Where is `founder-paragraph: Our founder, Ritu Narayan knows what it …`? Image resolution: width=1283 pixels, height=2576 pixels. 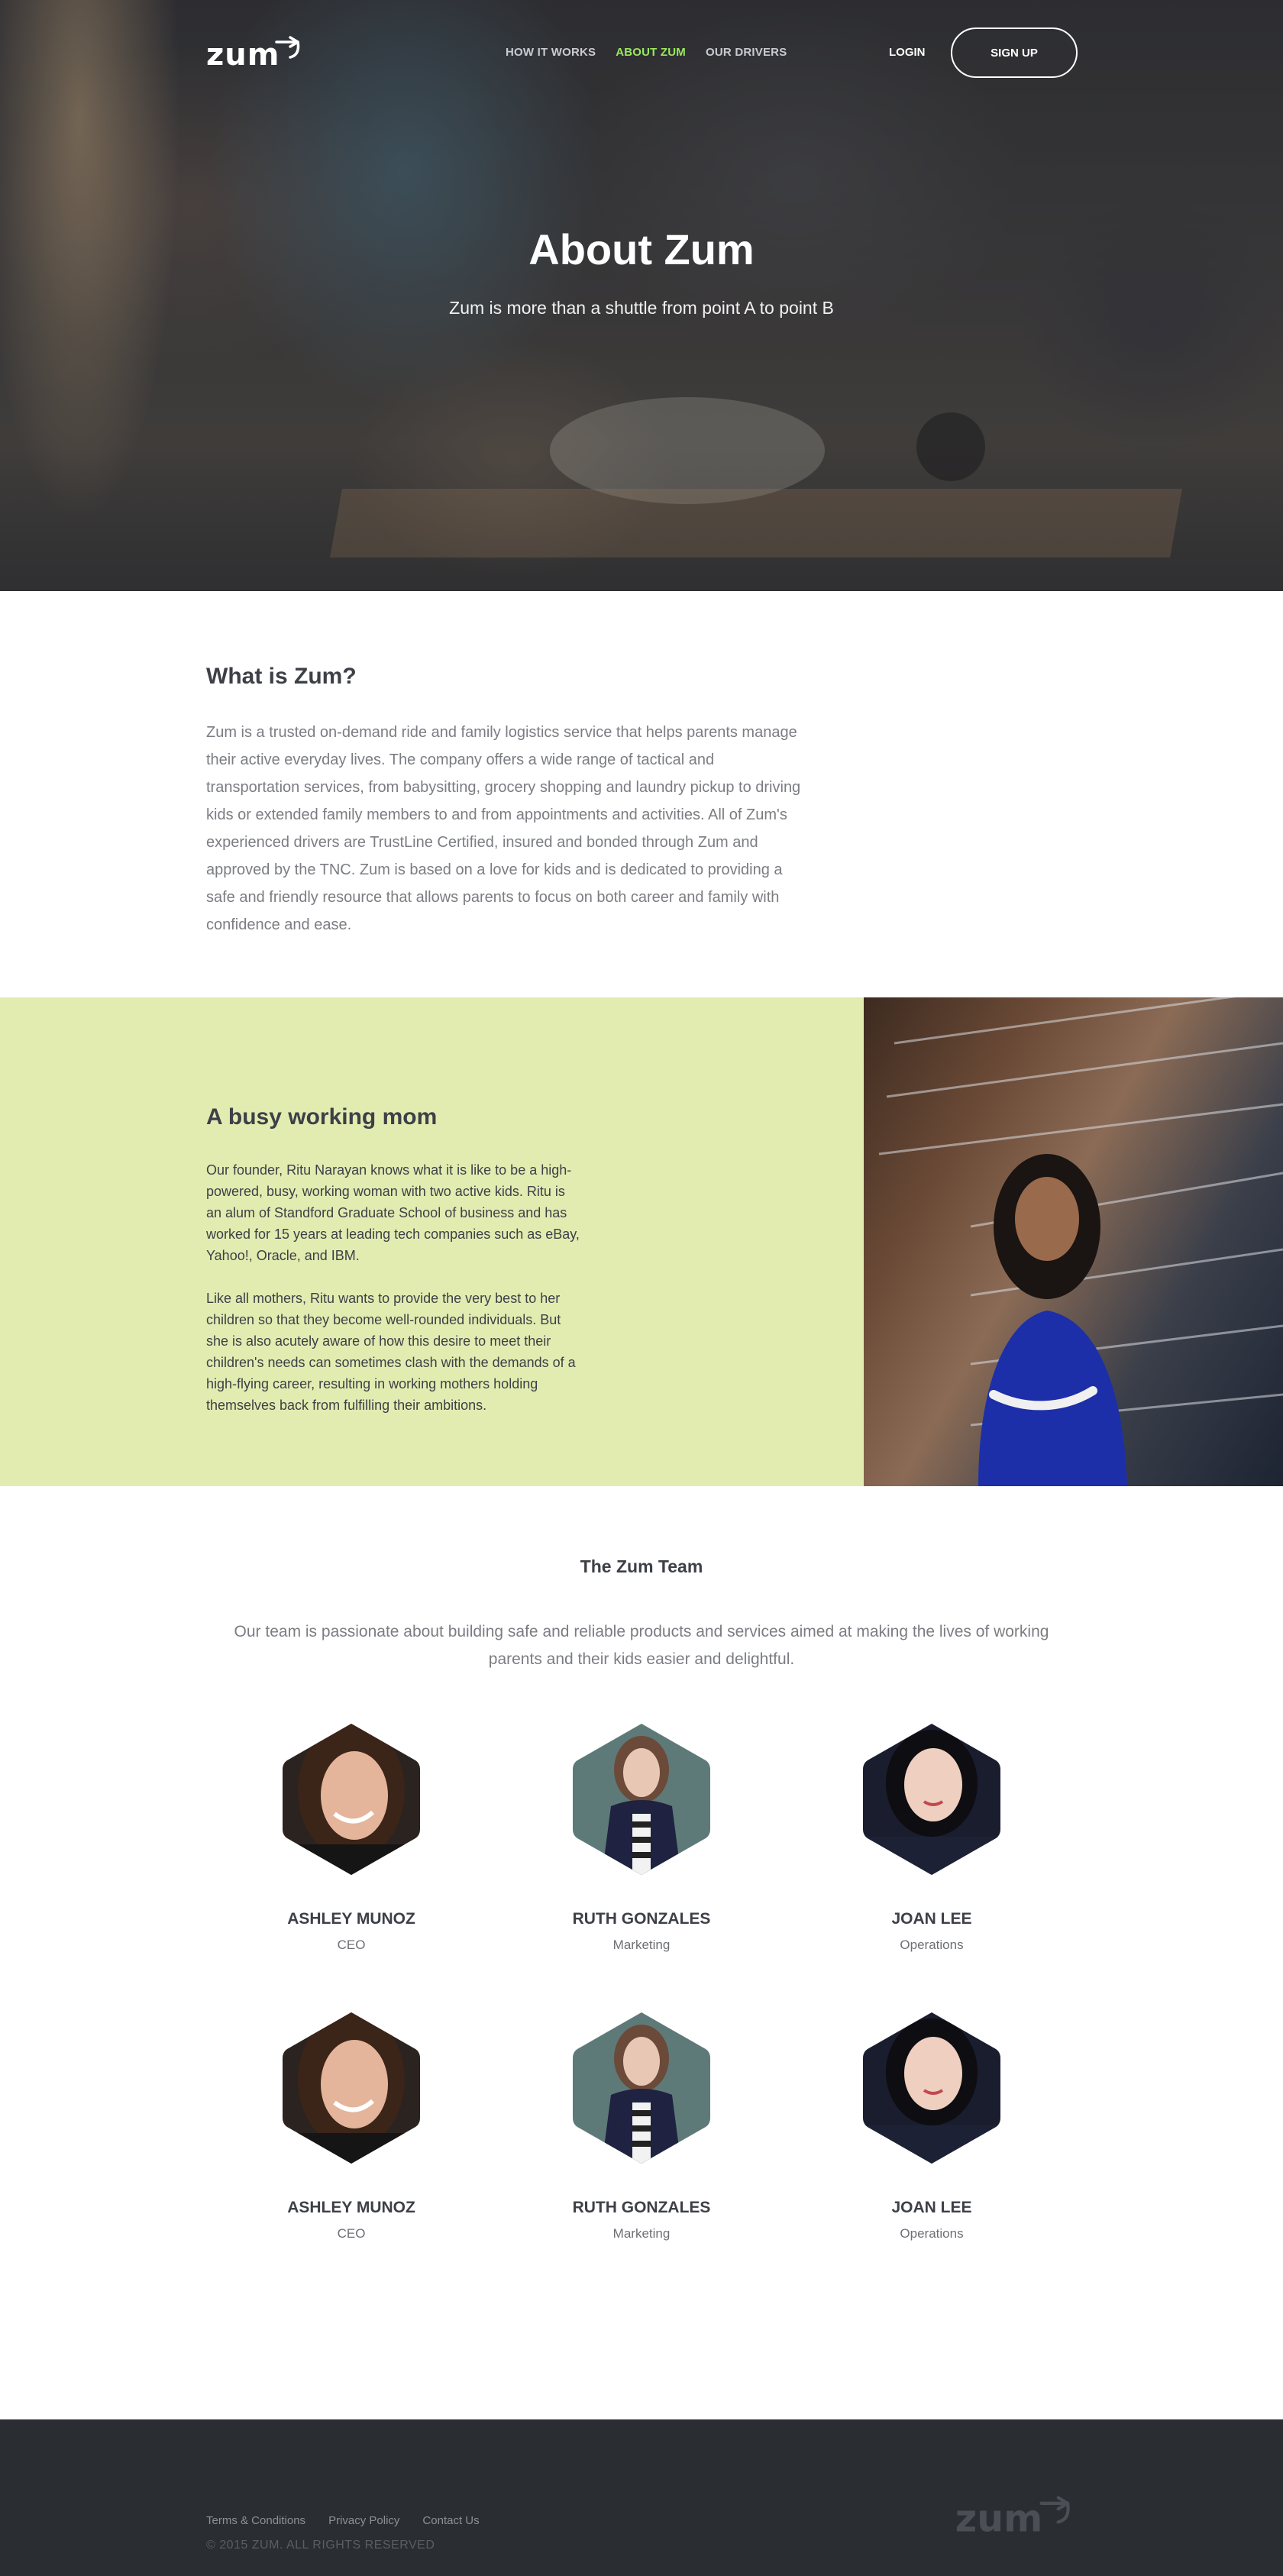
founder-paragraph: Our founder, Ritu Narayan knows what it … is located at coordinates (393, 1212).